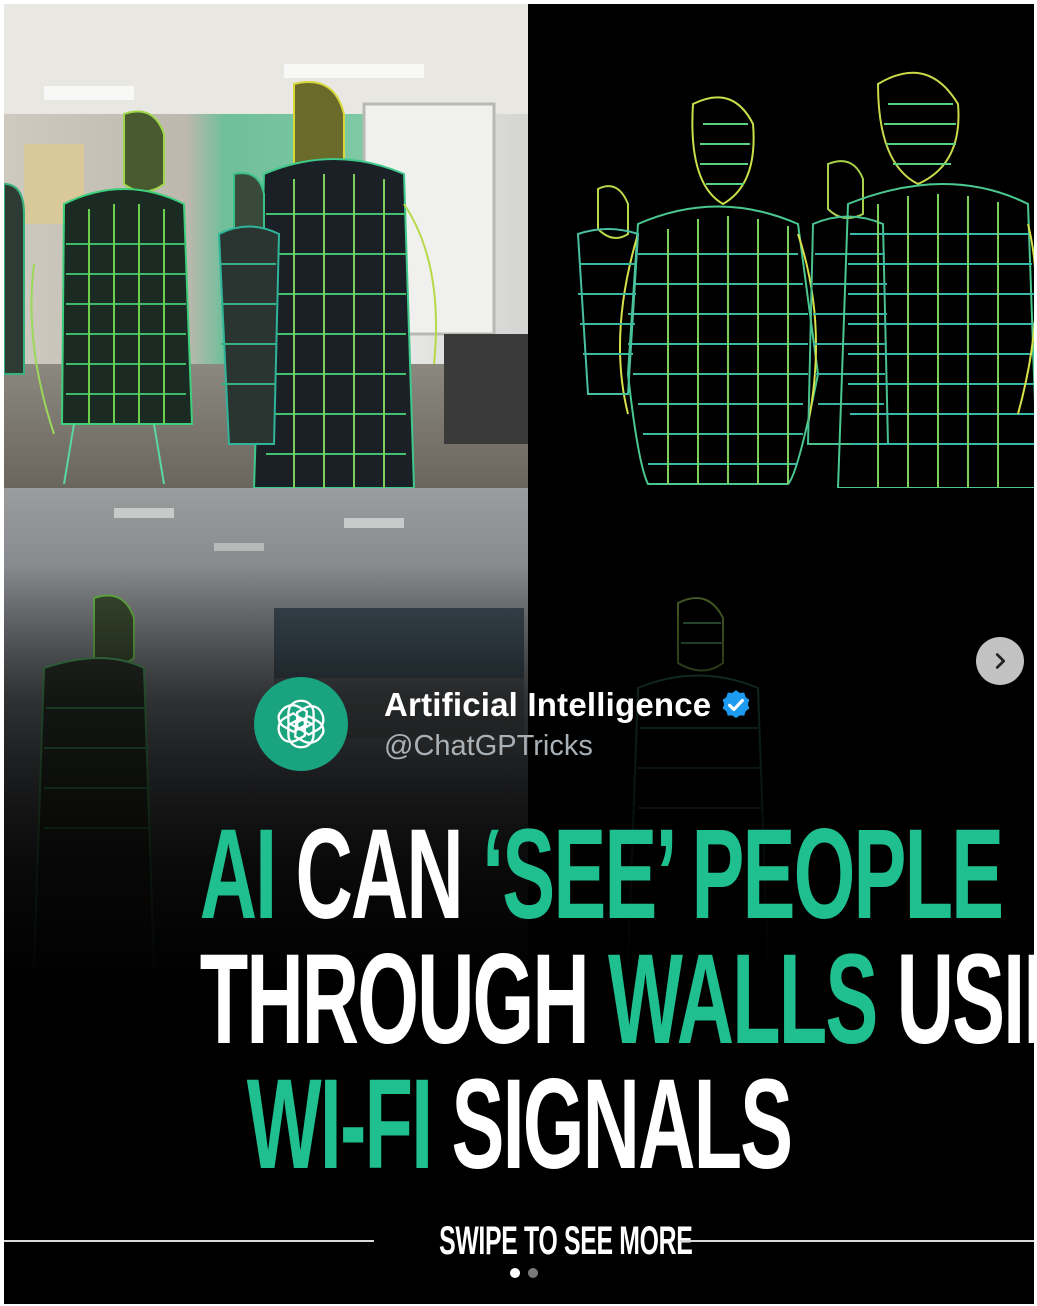 The height and width of the screenshot is (1306, 1037). I want to click on headline-word: CAN, so click(379, 874).